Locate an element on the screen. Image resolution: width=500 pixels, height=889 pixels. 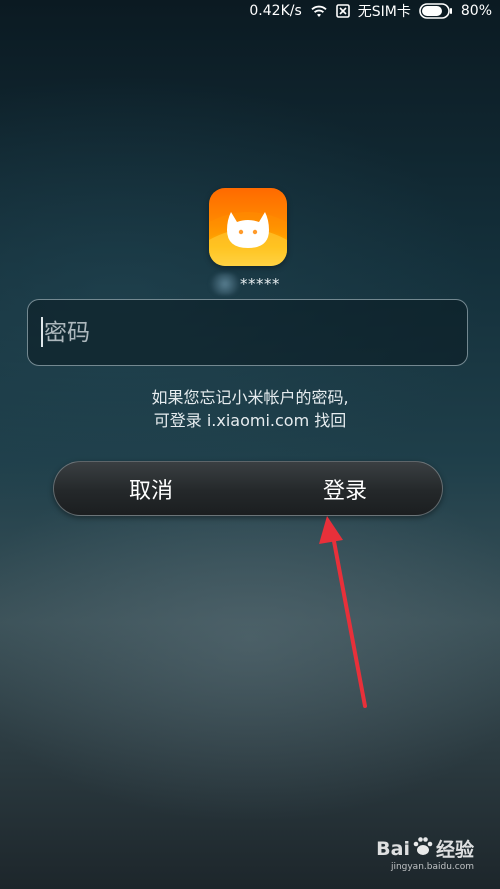
wifi-icon is located at coordinates (319, 11).